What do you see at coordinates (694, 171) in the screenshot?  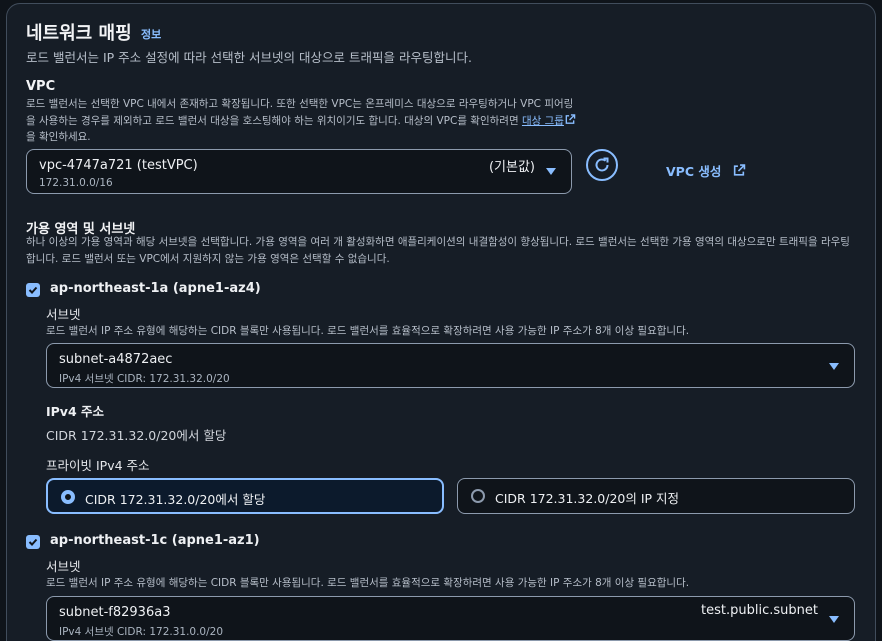 I see `create-vpc-label: VPC 생성` at bounding box center [694, 171].